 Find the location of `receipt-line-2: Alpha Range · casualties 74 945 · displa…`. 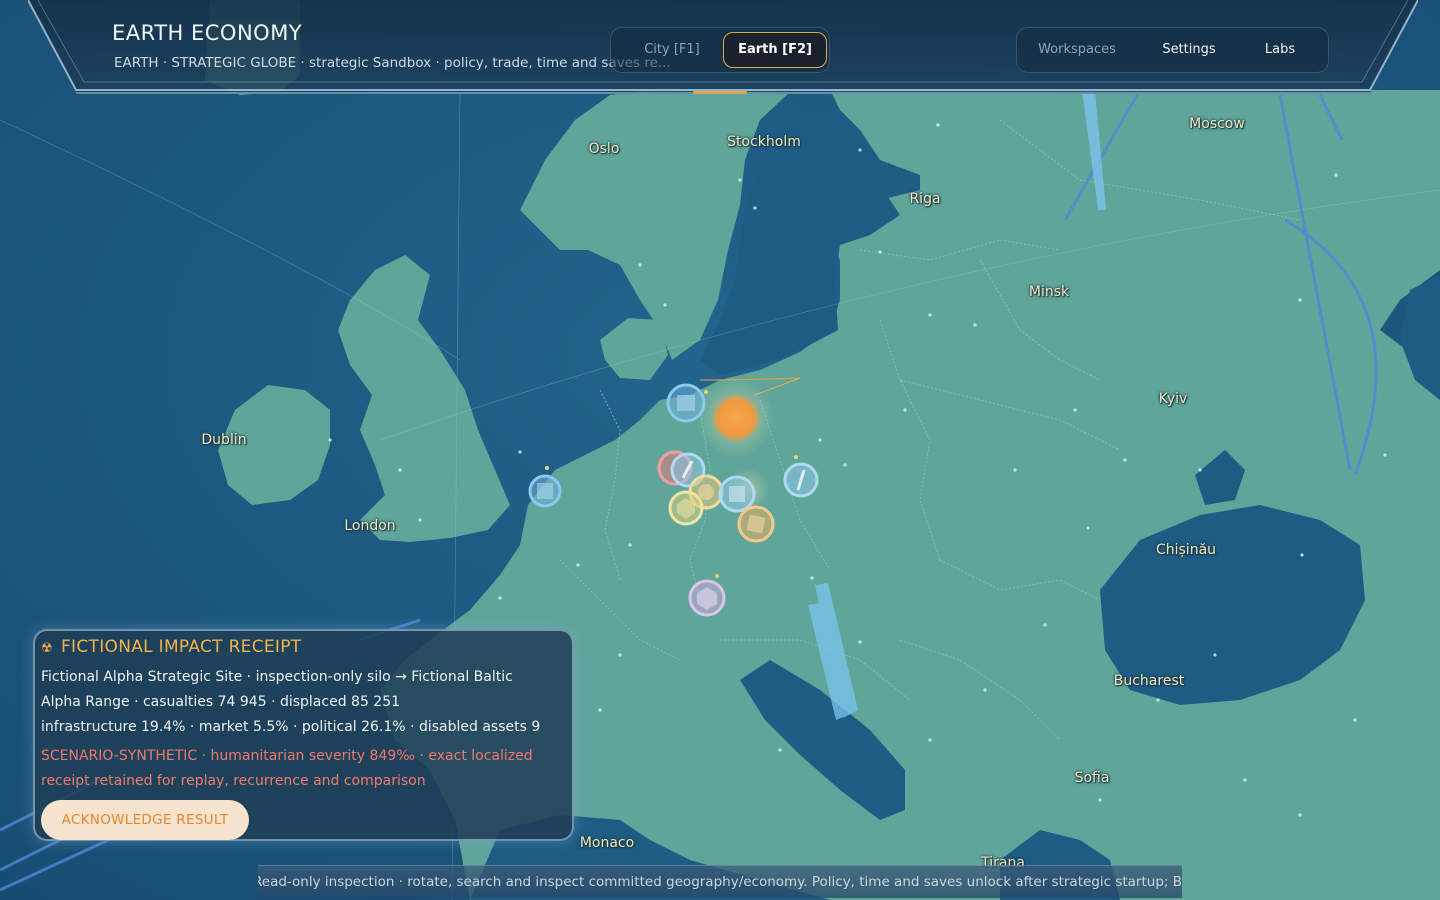

receipt-line-2: Alpha Range · casualties 74 945 · displa… is located at coordinates (221, 702).